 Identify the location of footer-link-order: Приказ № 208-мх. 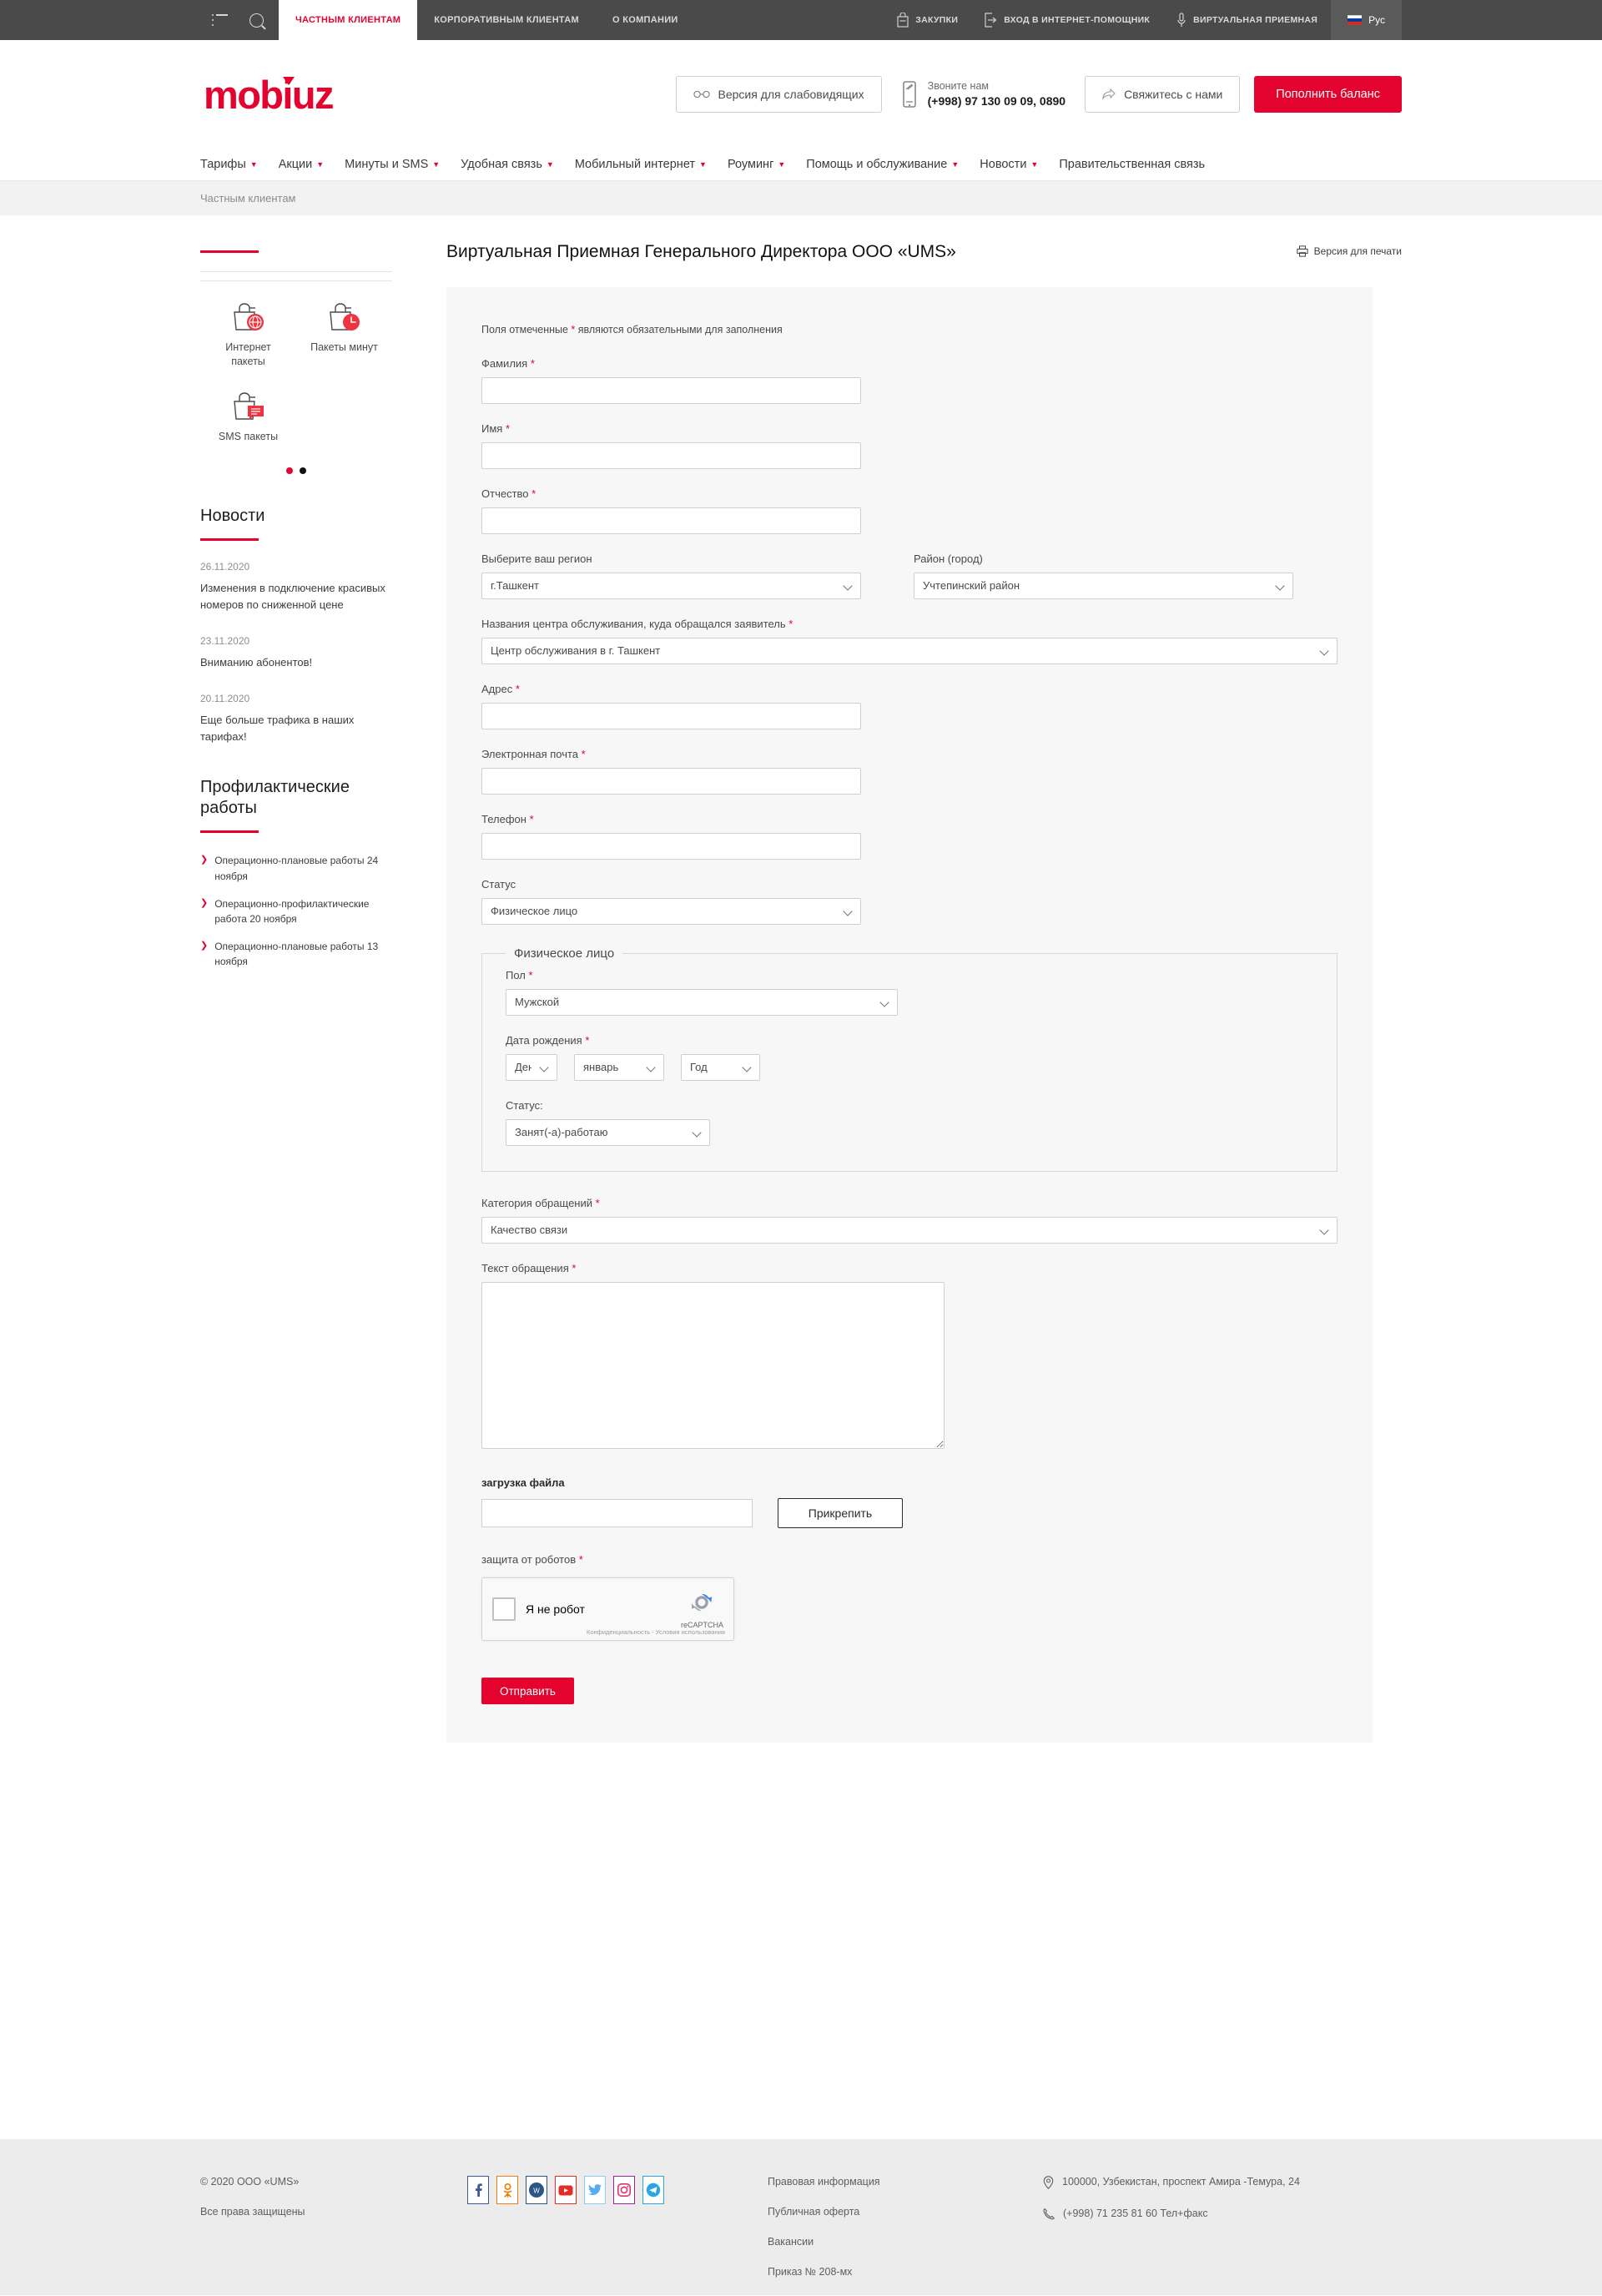
(905, 2272).